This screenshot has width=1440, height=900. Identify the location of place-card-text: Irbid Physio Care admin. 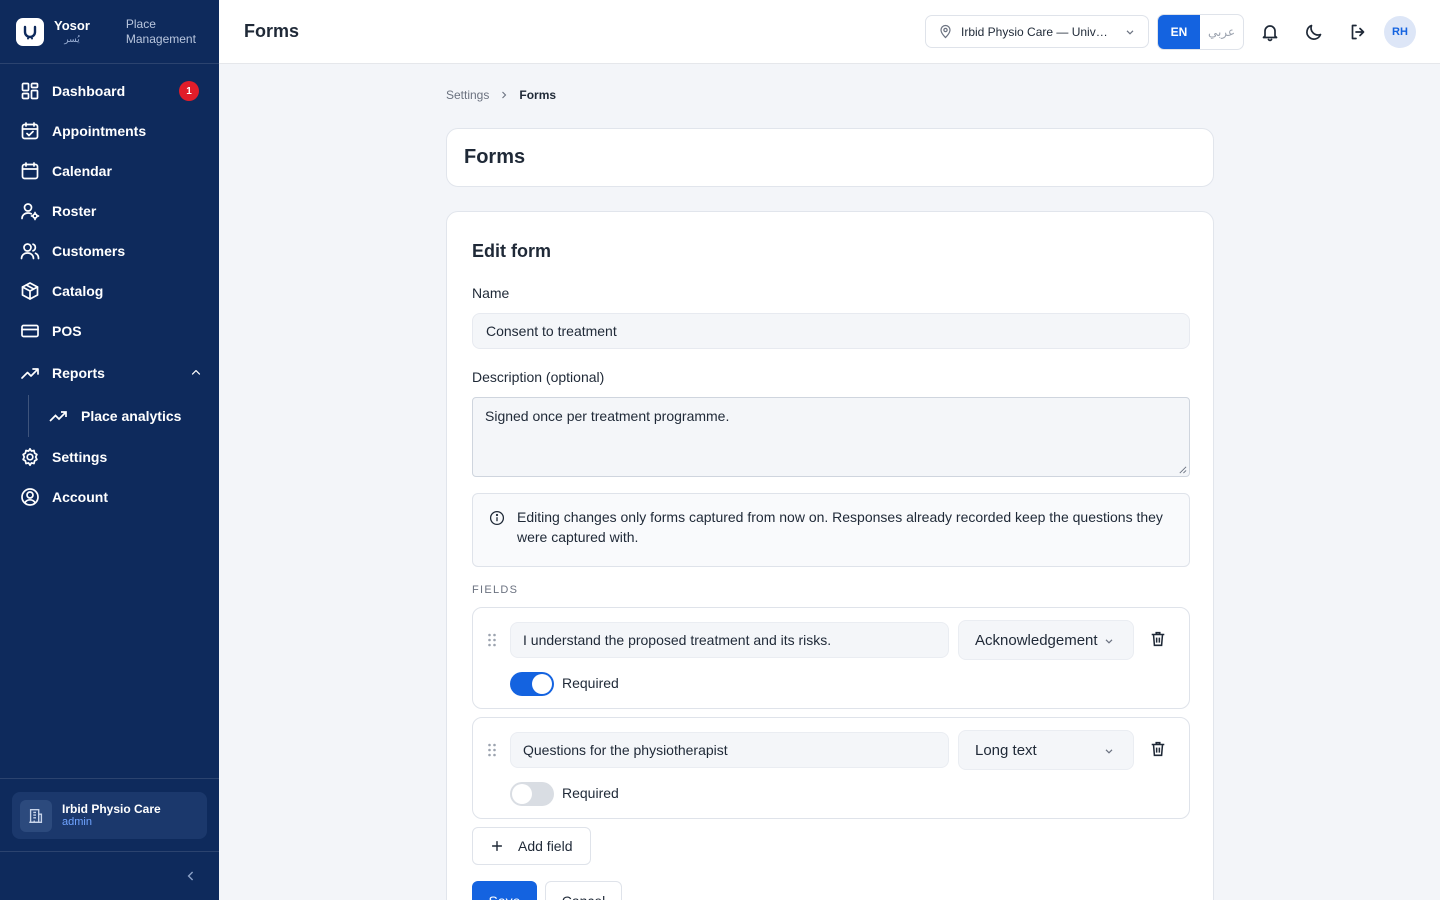
(111, 816).